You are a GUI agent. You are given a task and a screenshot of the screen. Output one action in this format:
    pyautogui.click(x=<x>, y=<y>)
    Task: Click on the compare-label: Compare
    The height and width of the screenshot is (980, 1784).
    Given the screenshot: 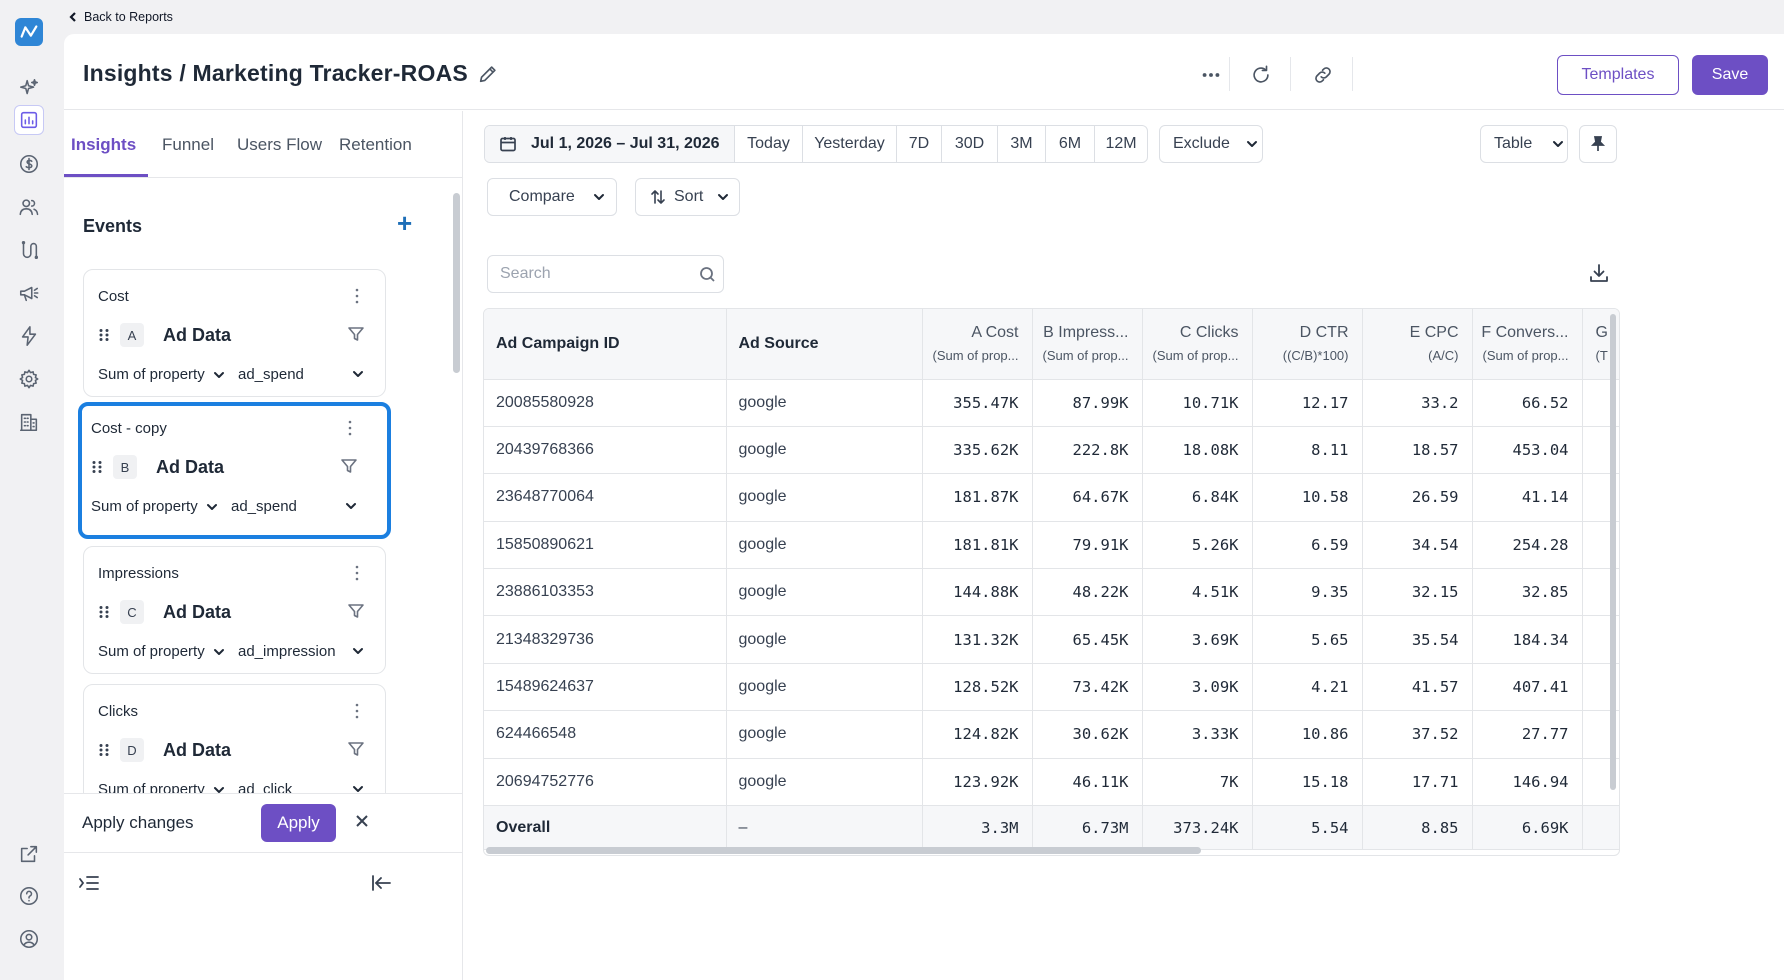 What is the action you would take?
    pyautogui.click(x=542, y=196)
    